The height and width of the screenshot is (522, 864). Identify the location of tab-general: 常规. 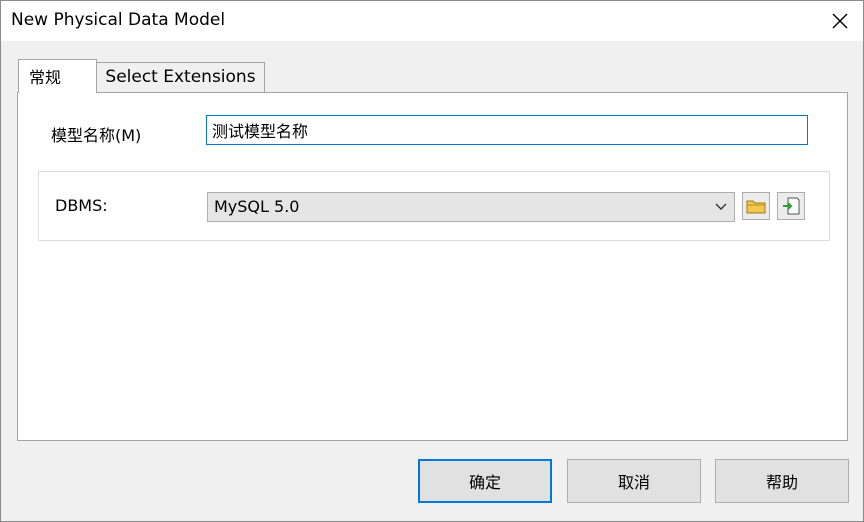
(57, 76).